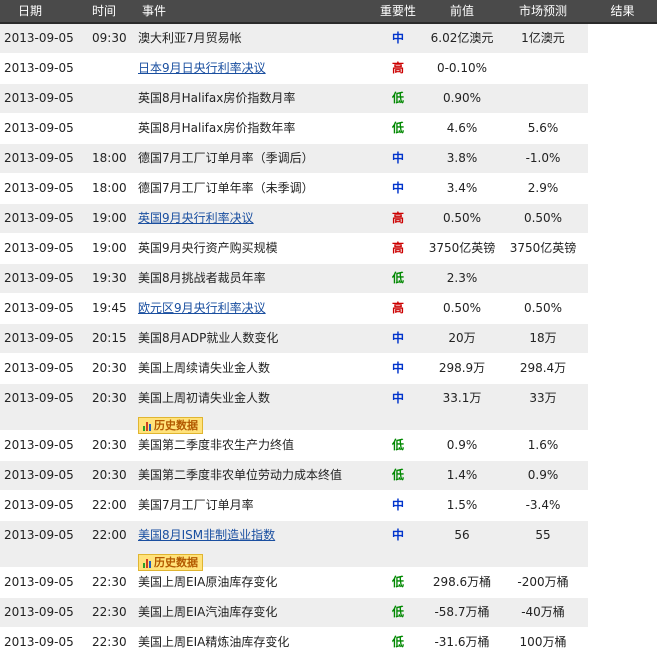 This screenshot has height=668, width=657. Describe the element at coordinates (216, 445) in the screenshot. I see `event-label: 美国第二季度非农生产力终值` at that location.